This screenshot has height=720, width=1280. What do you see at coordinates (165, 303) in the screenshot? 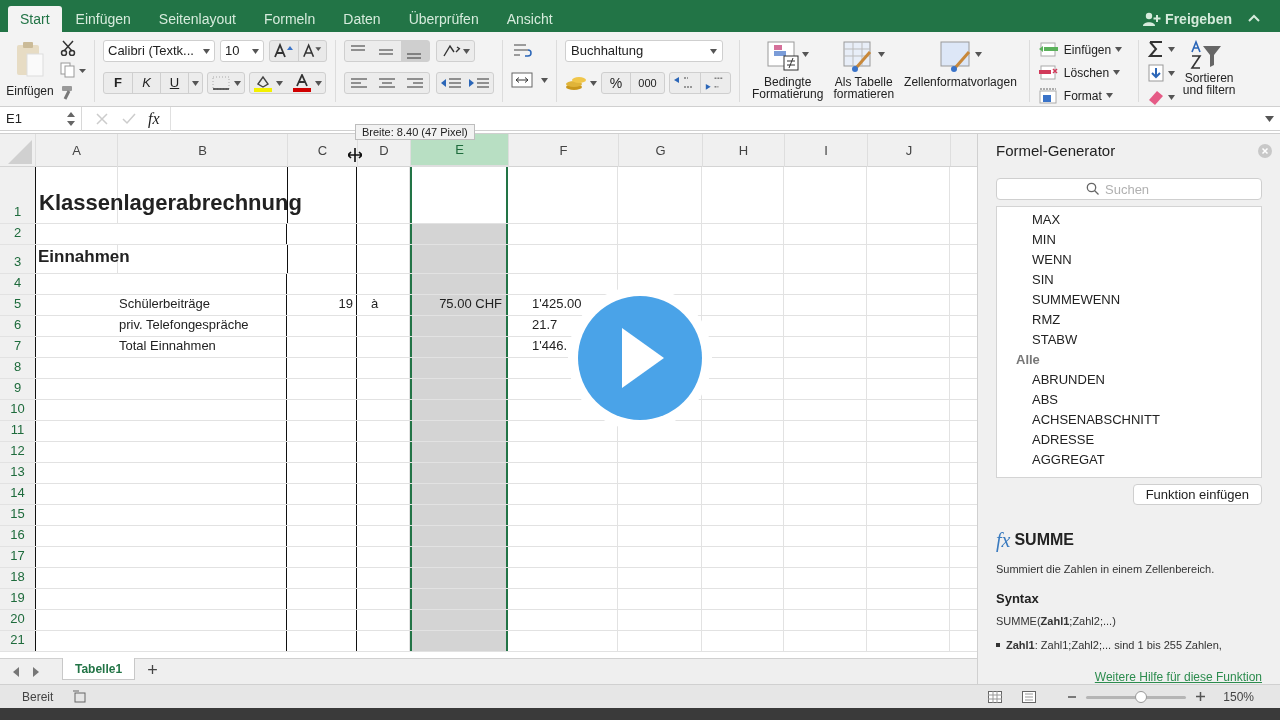
I see `cell-text: Schülerbeiträge` at bounding box center [165, 303].